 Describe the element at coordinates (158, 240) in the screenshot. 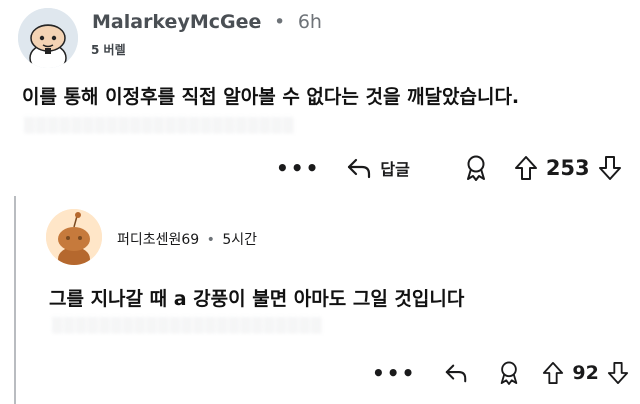

I see `username: 퍼디초센원69` at that location.